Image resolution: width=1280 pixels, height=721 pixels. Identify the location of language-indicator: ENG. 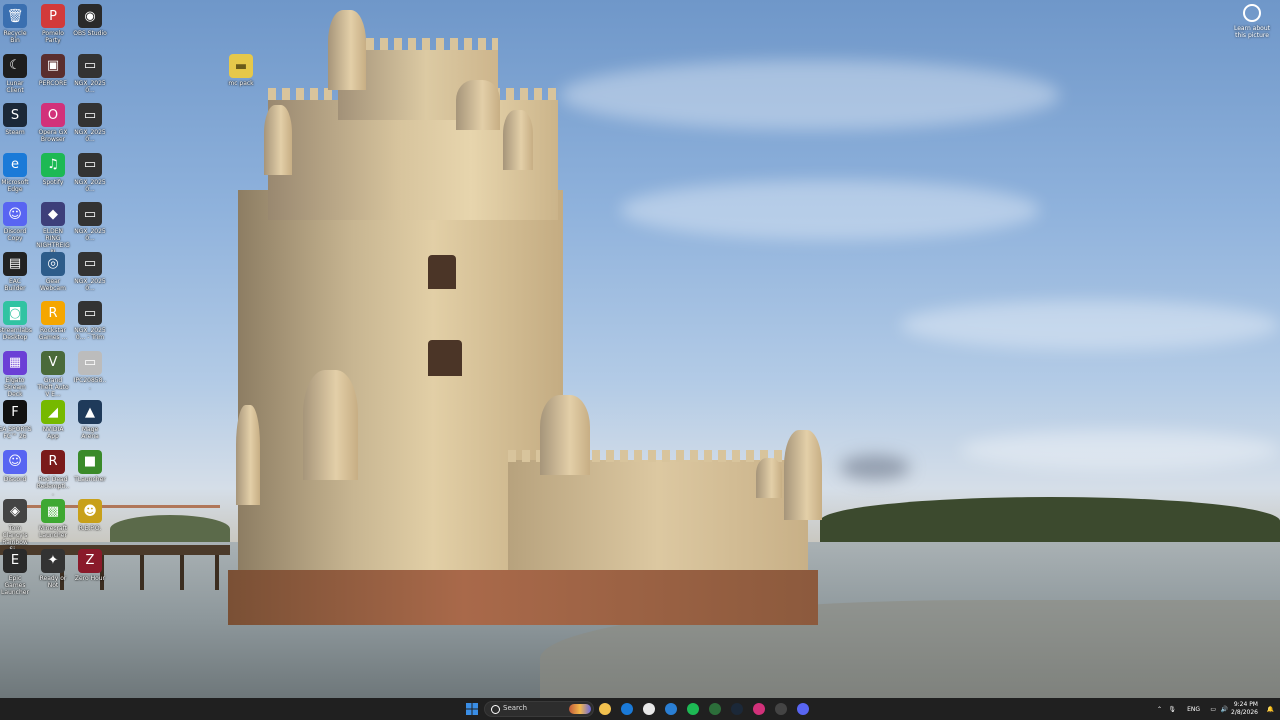
(1193, 709).